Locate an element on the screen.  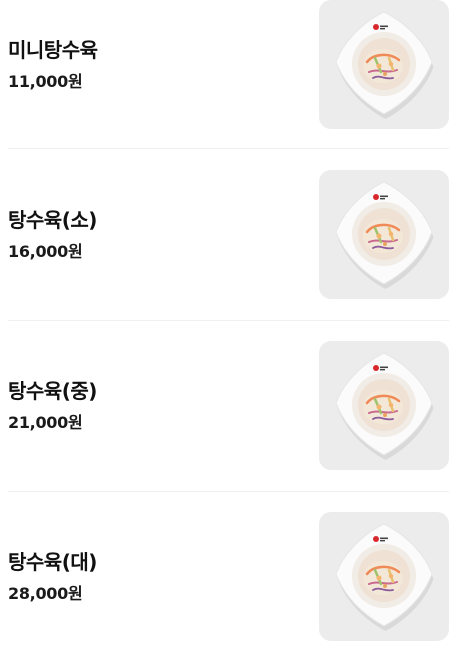
menu-item-info: 탕수육(소) 16,000원 is located at coordinates (158, 235).